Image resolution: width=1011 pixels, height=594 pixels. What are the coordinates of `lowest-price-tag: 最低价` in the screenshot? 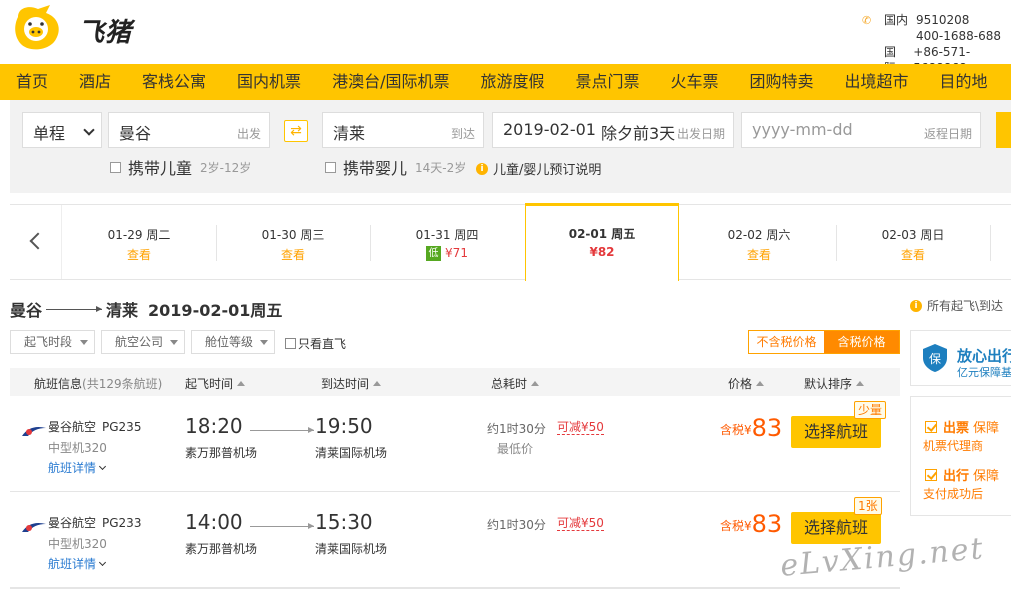 It's located at (515, 449).